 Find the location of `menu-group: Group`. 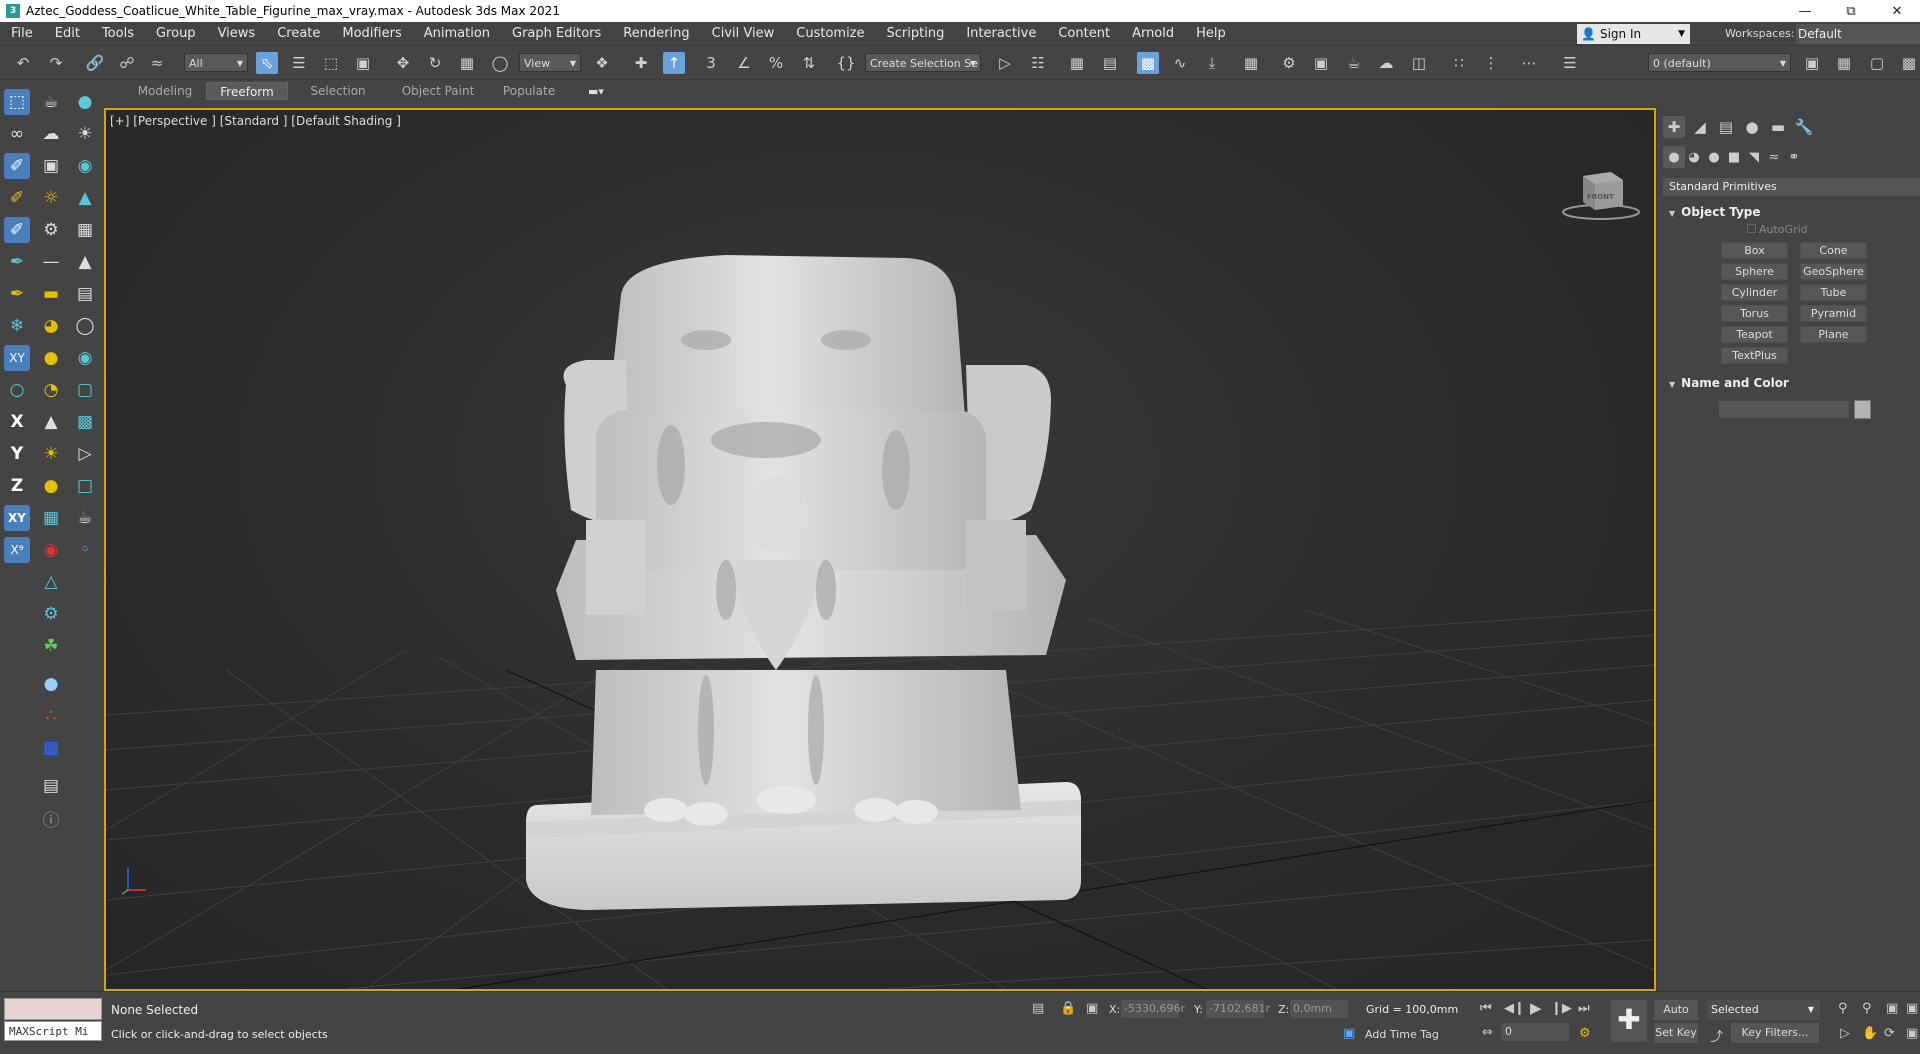

menu-group: Group is located at coordinates (176, 34).